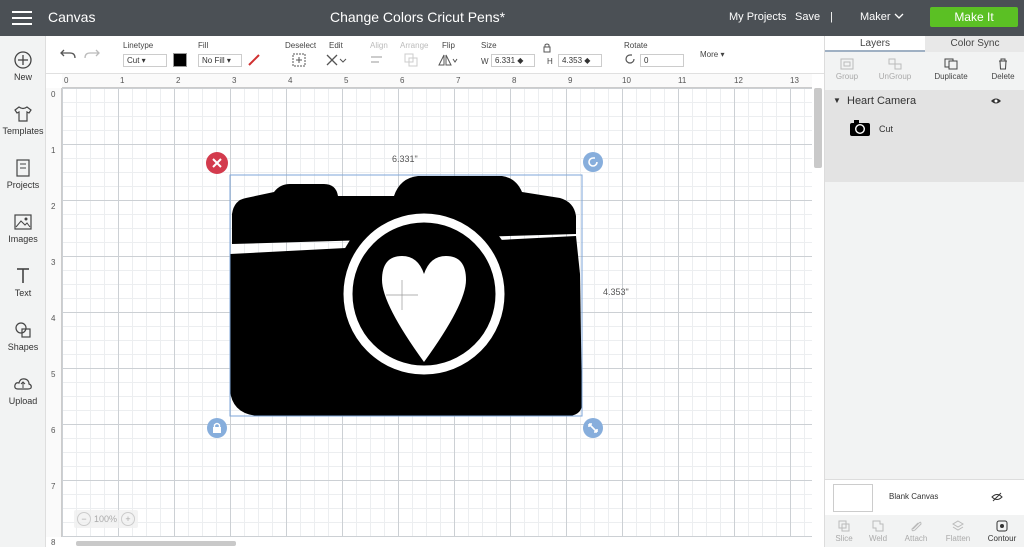  What do you see at coordinates (448, 45) in the screenshot?
I see `flip-label: Flip` at bounding box center [448, 45].